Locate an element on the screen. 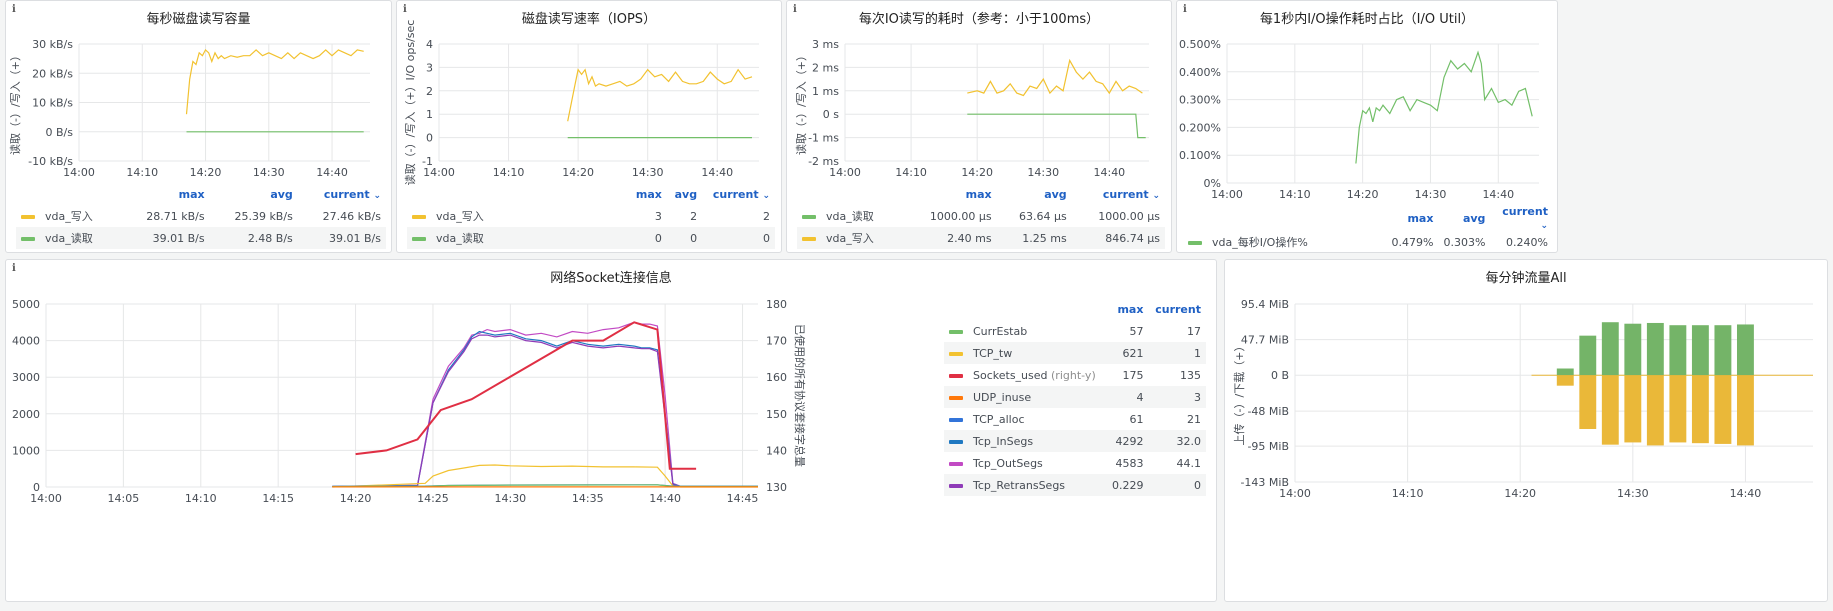 The image size is (1833, 611). legend-row: vda_读取 39.01 B/s 2.48 B/s 39.01 B/s is located at coordinates (201, 238).